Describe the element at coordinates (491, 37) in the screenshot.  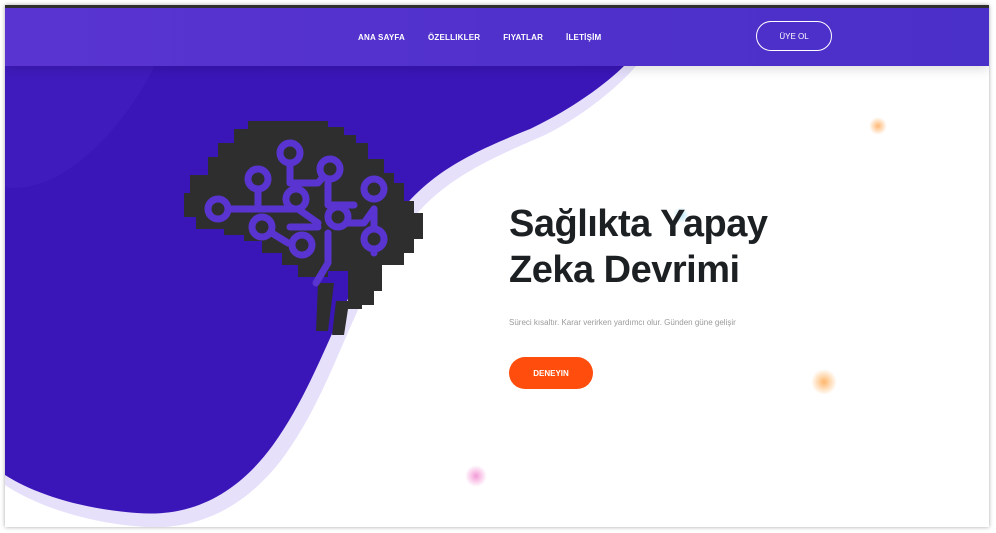
I see `nav-links: ANA SAYFA ÖZELLIKLER FIYATLAR İLETİŞİM` at that location.